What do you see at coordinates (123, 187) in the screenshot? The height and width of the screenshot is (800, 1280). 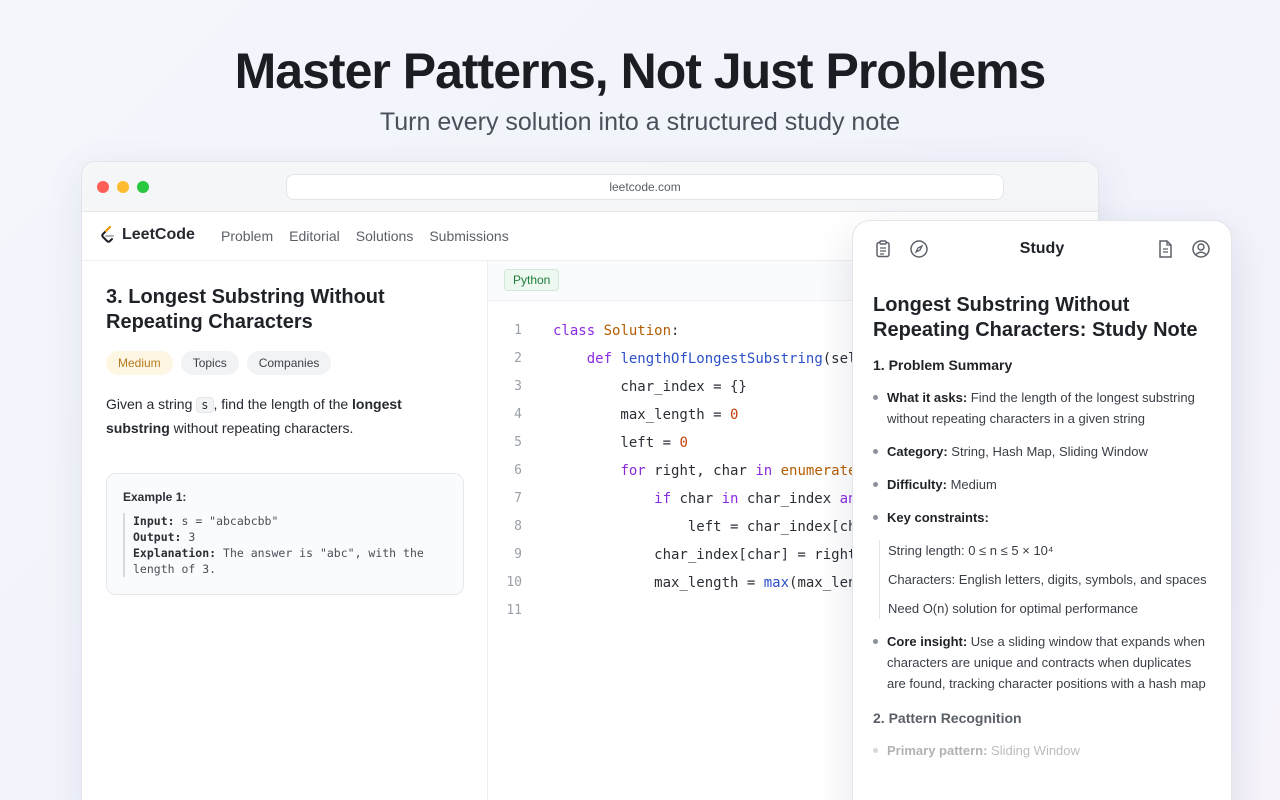 I see `minimize-window-button` at bounding box center [123, 187].